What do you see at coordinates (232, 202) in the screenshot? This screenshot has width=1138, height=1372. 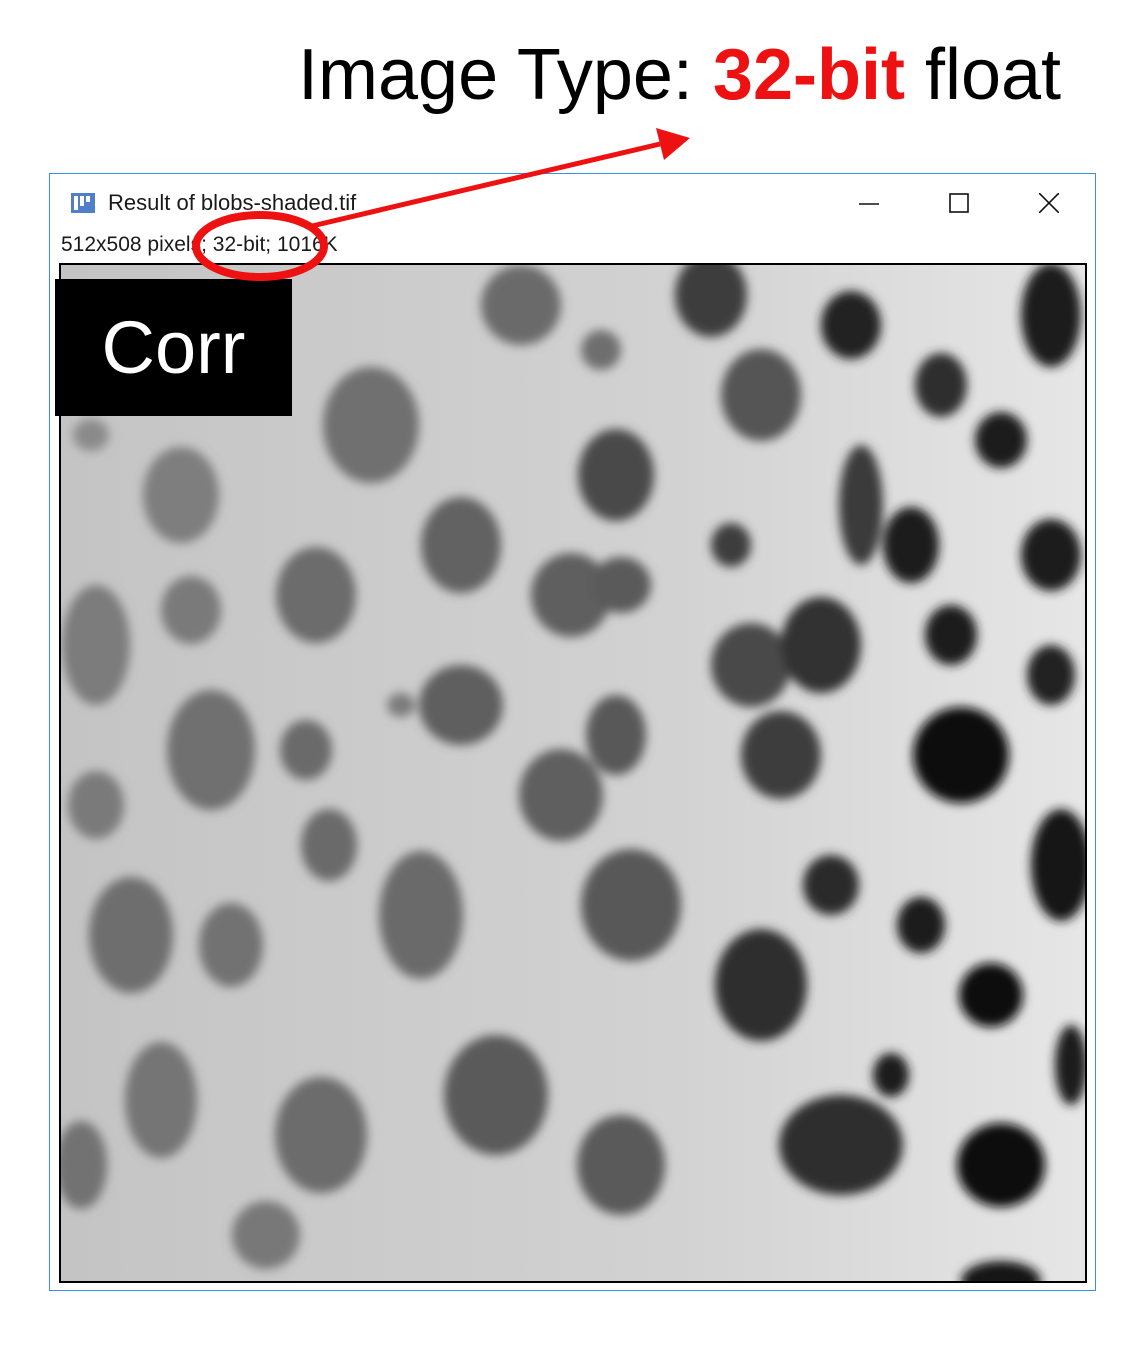 I see `window-title: Result of blobs-shaded.tif` at bounding box center [232, 202].